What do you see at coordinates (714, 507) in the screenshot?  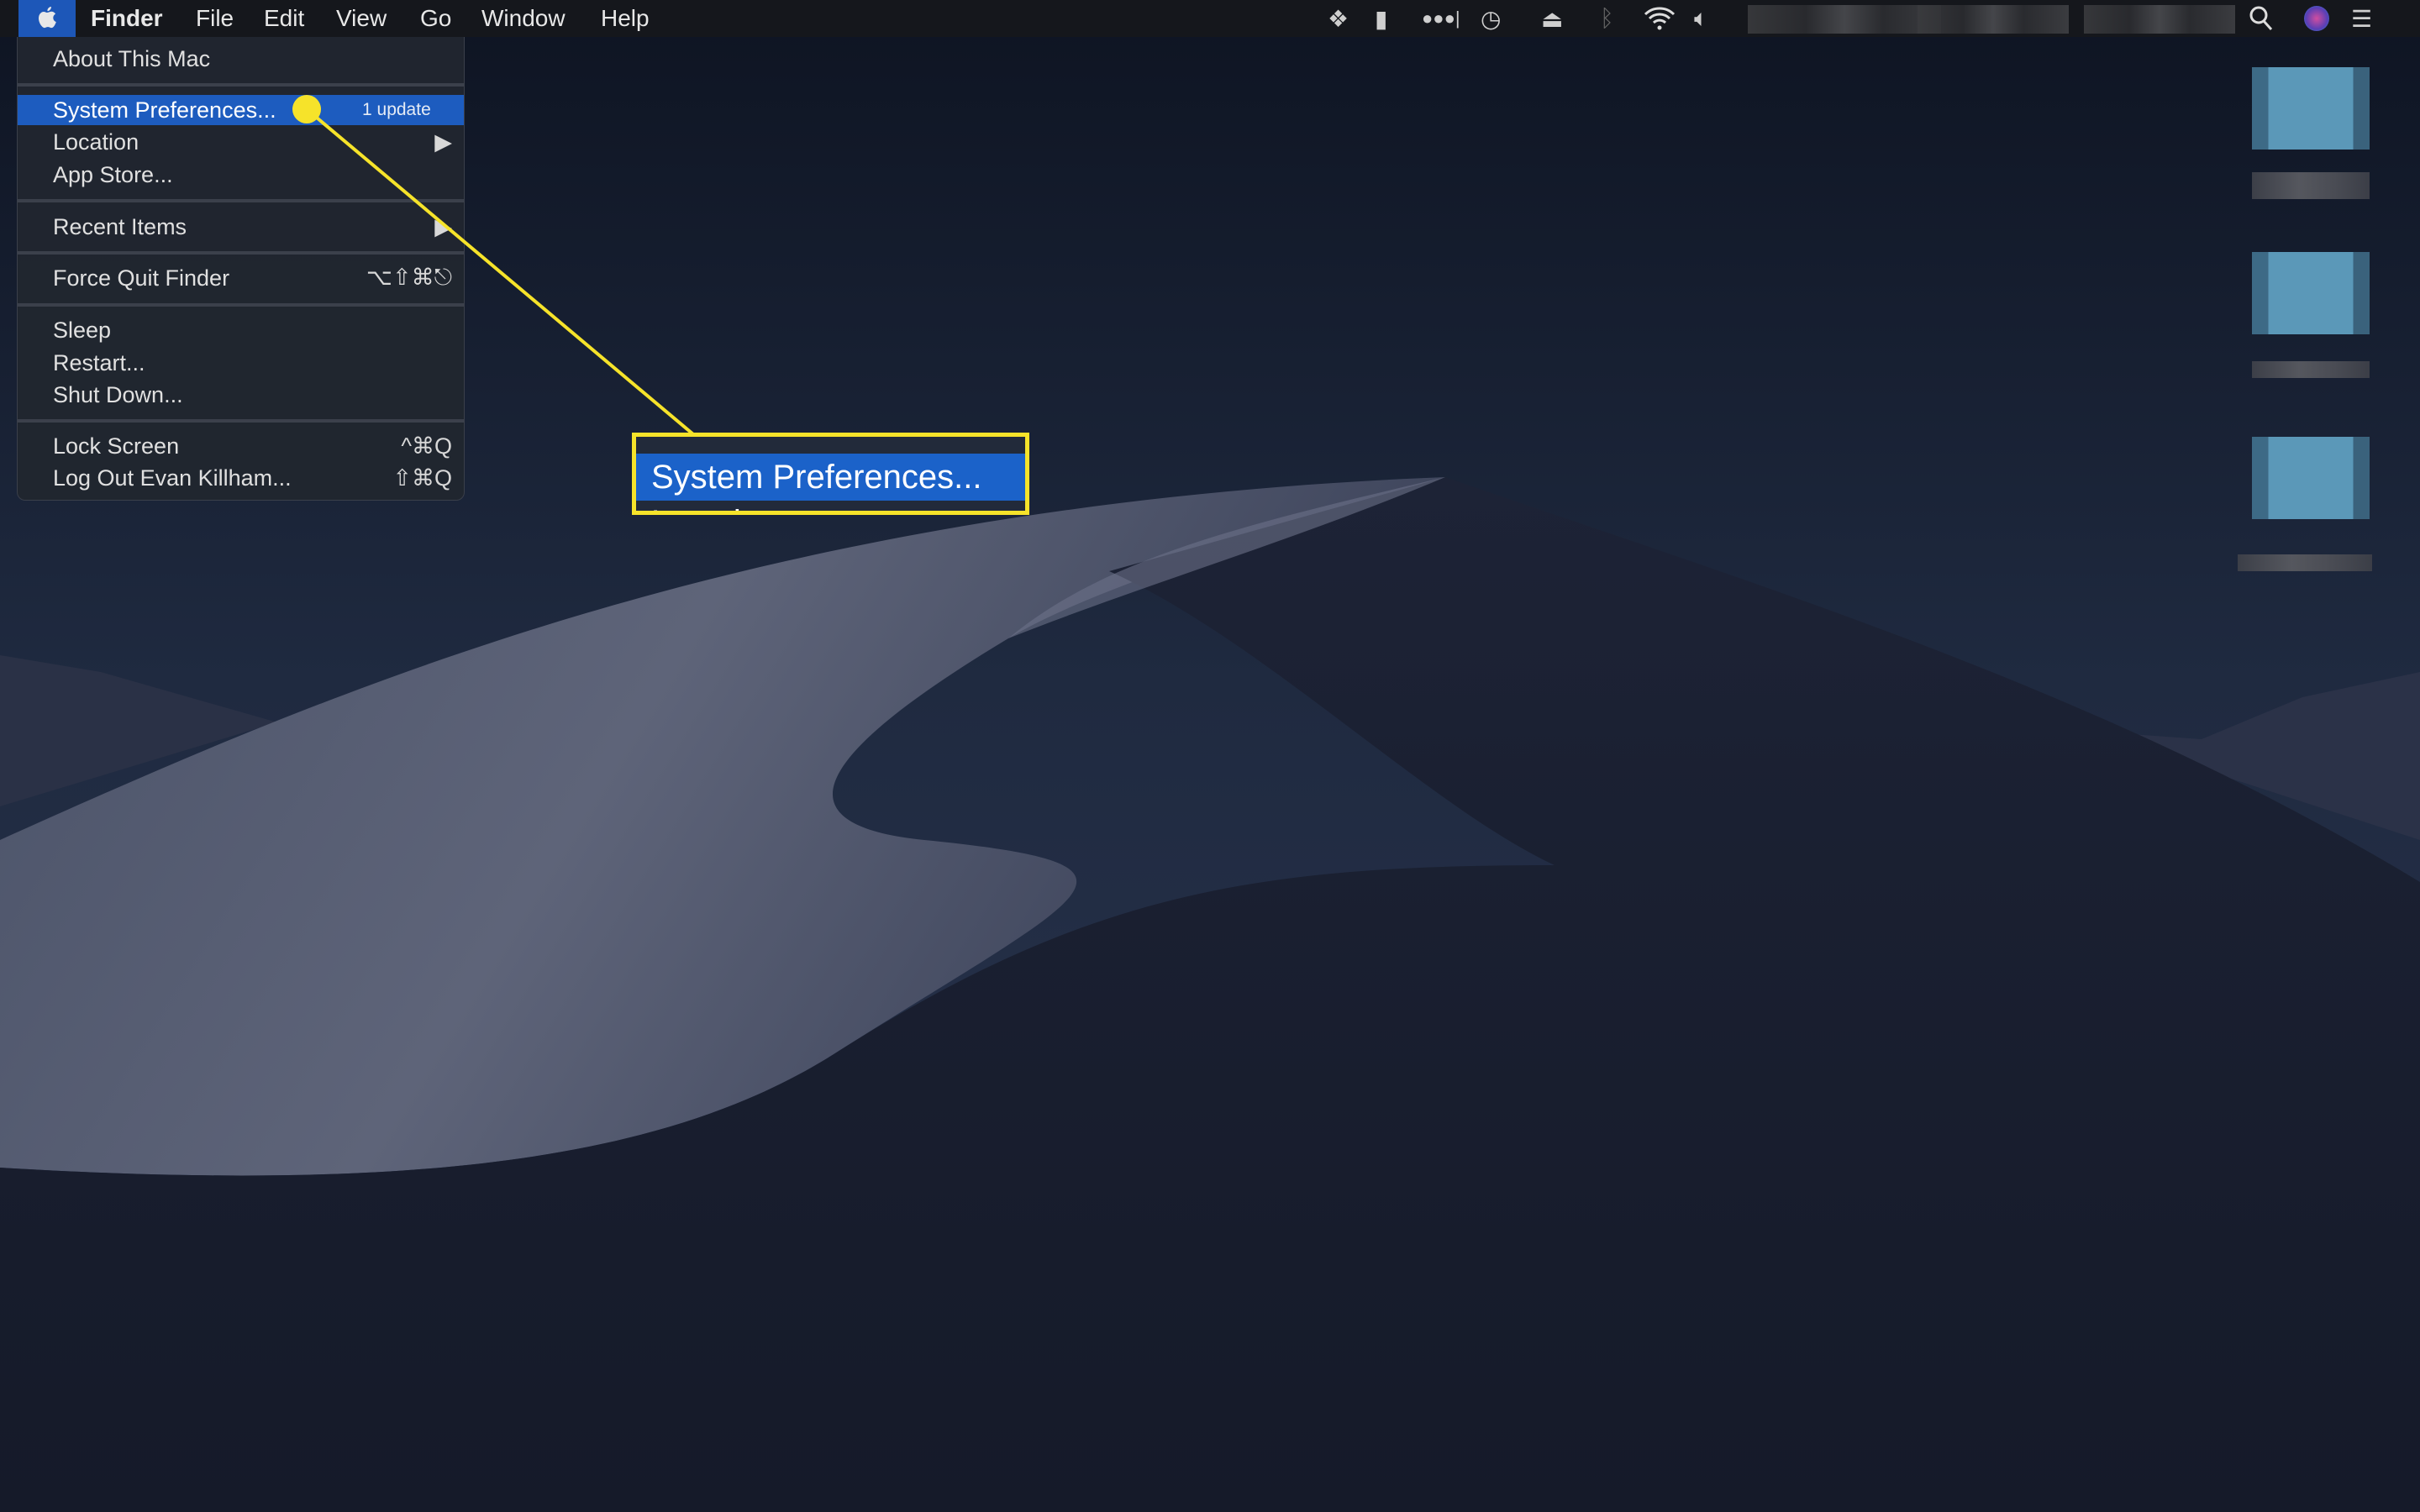 I see `callout-peek-text: Location` at bounding box center [714, 507].